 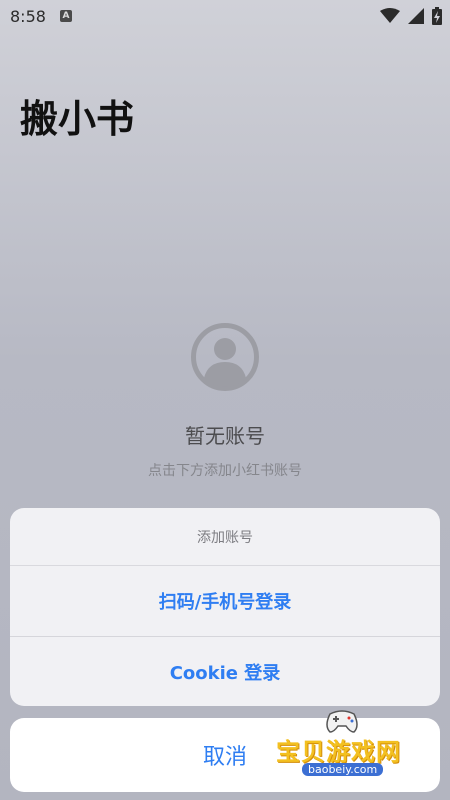 What do you see at coordinates (225, 471) in the screenshot?
I see `empty-state-subtitle: 点击下方添加小红书账号` at bounding box center [225, 471].